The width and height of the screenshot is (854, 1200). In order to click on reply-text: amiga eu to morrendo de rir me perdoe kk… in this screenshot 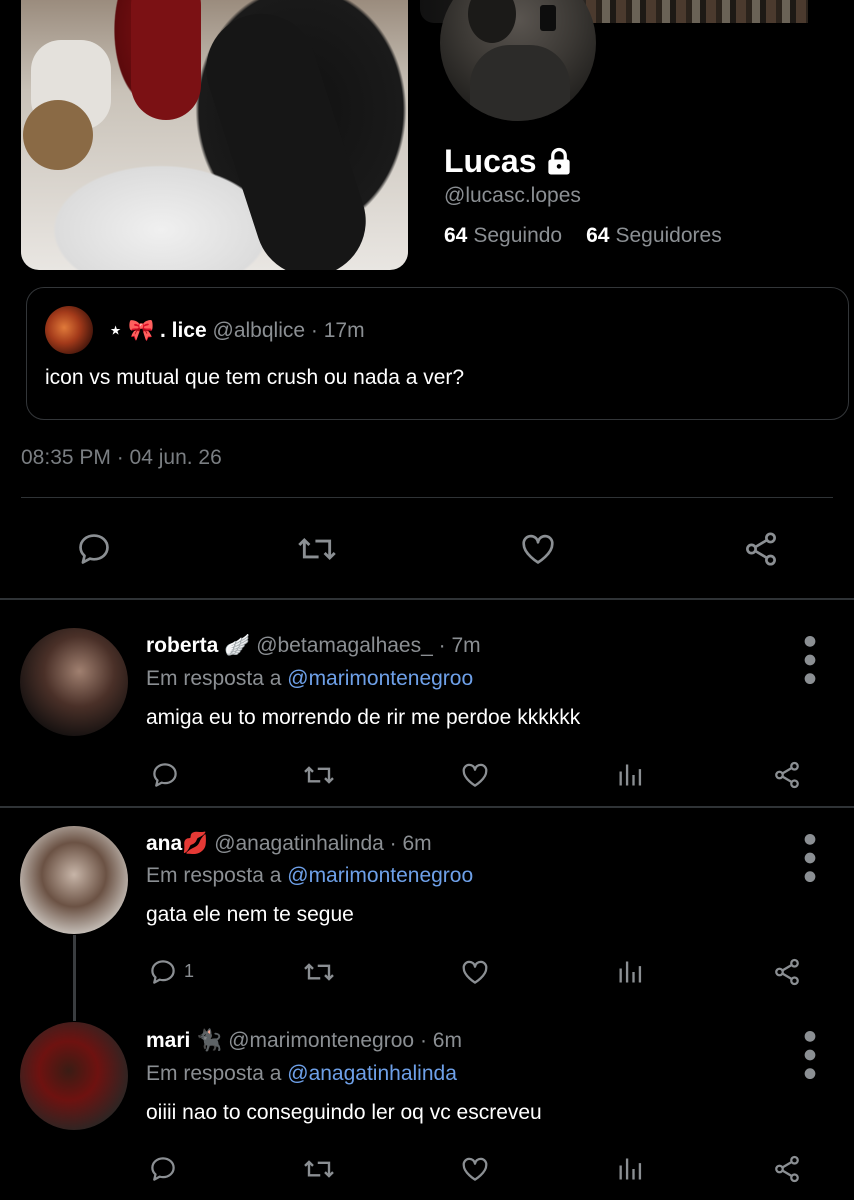, I will do `click(363, 717)`.